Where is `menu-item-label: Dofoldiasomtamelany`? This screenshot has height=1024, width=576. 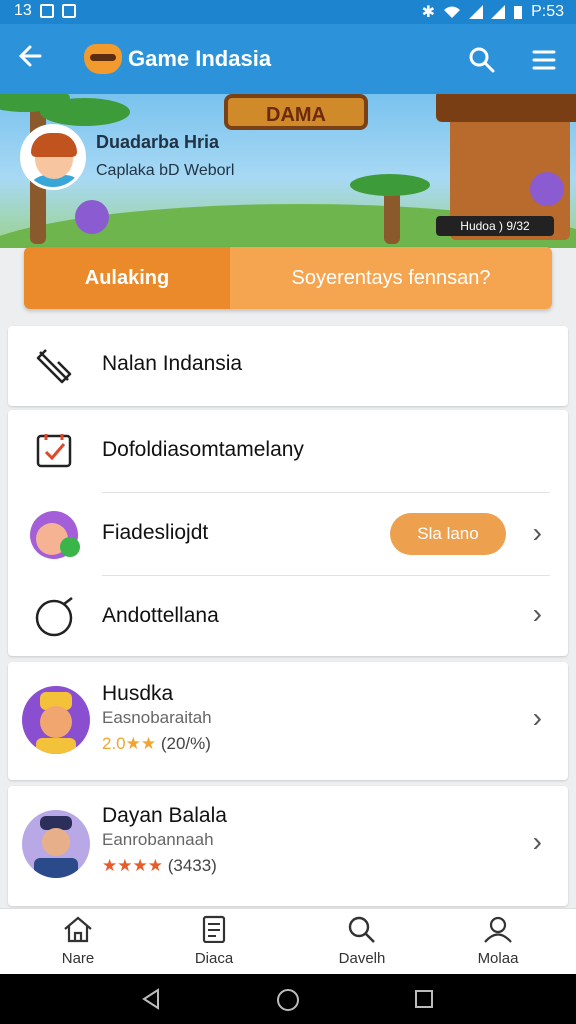
menu-item-label: Dofoldiasomtamelany is located at coordinates (203, 449).